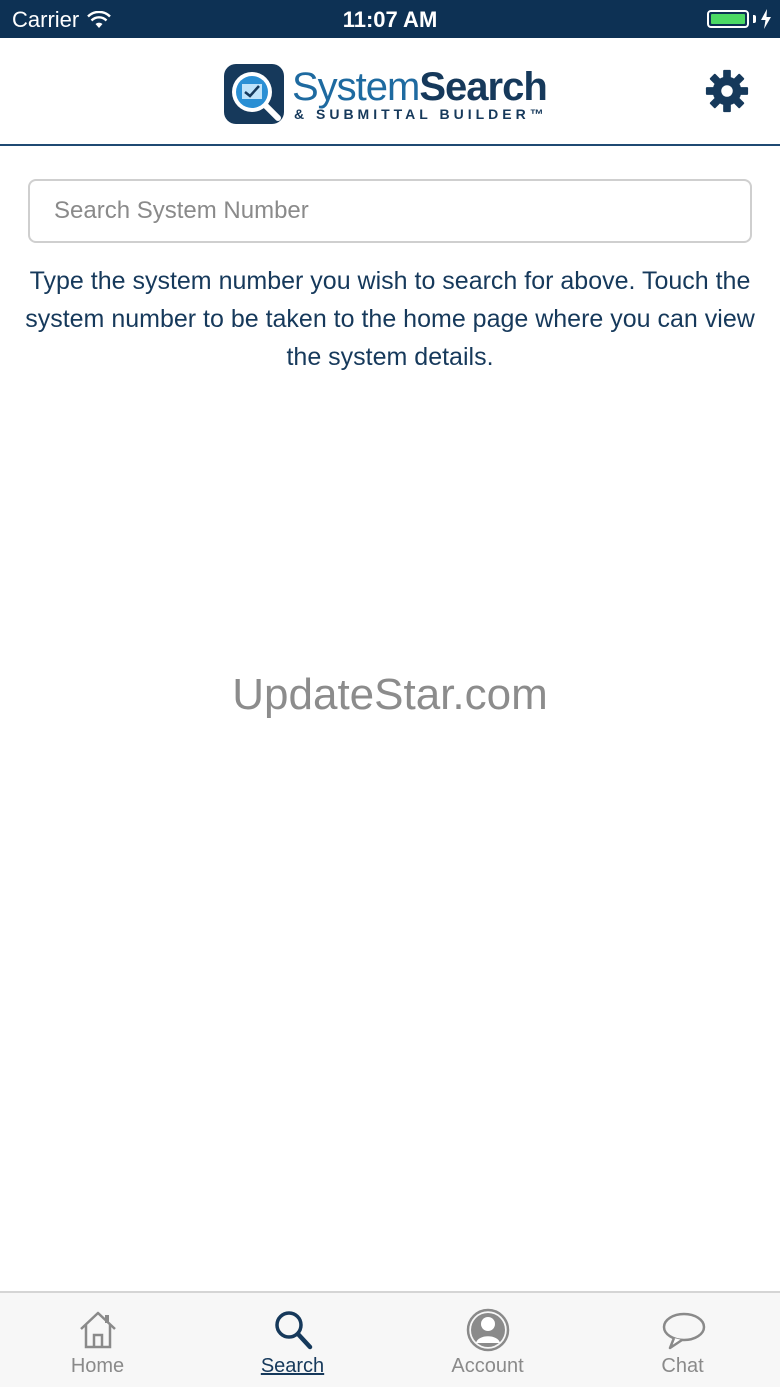 The image size is (780, 1387). I want to click on tab-chat: Chat, so click(682, 1340).